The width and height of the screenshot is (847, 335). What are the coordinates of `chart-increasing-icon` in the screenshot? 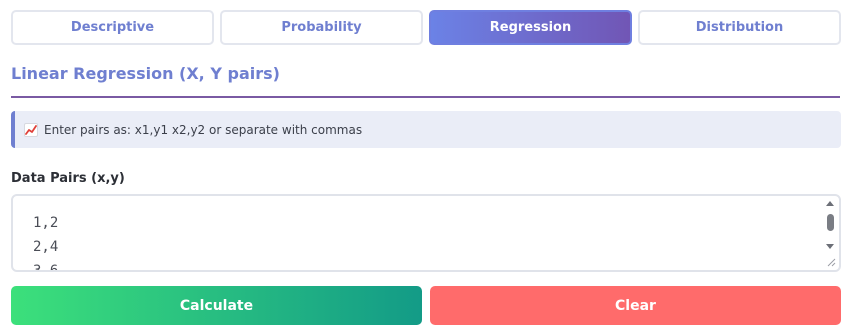 It's located at (31, 130).